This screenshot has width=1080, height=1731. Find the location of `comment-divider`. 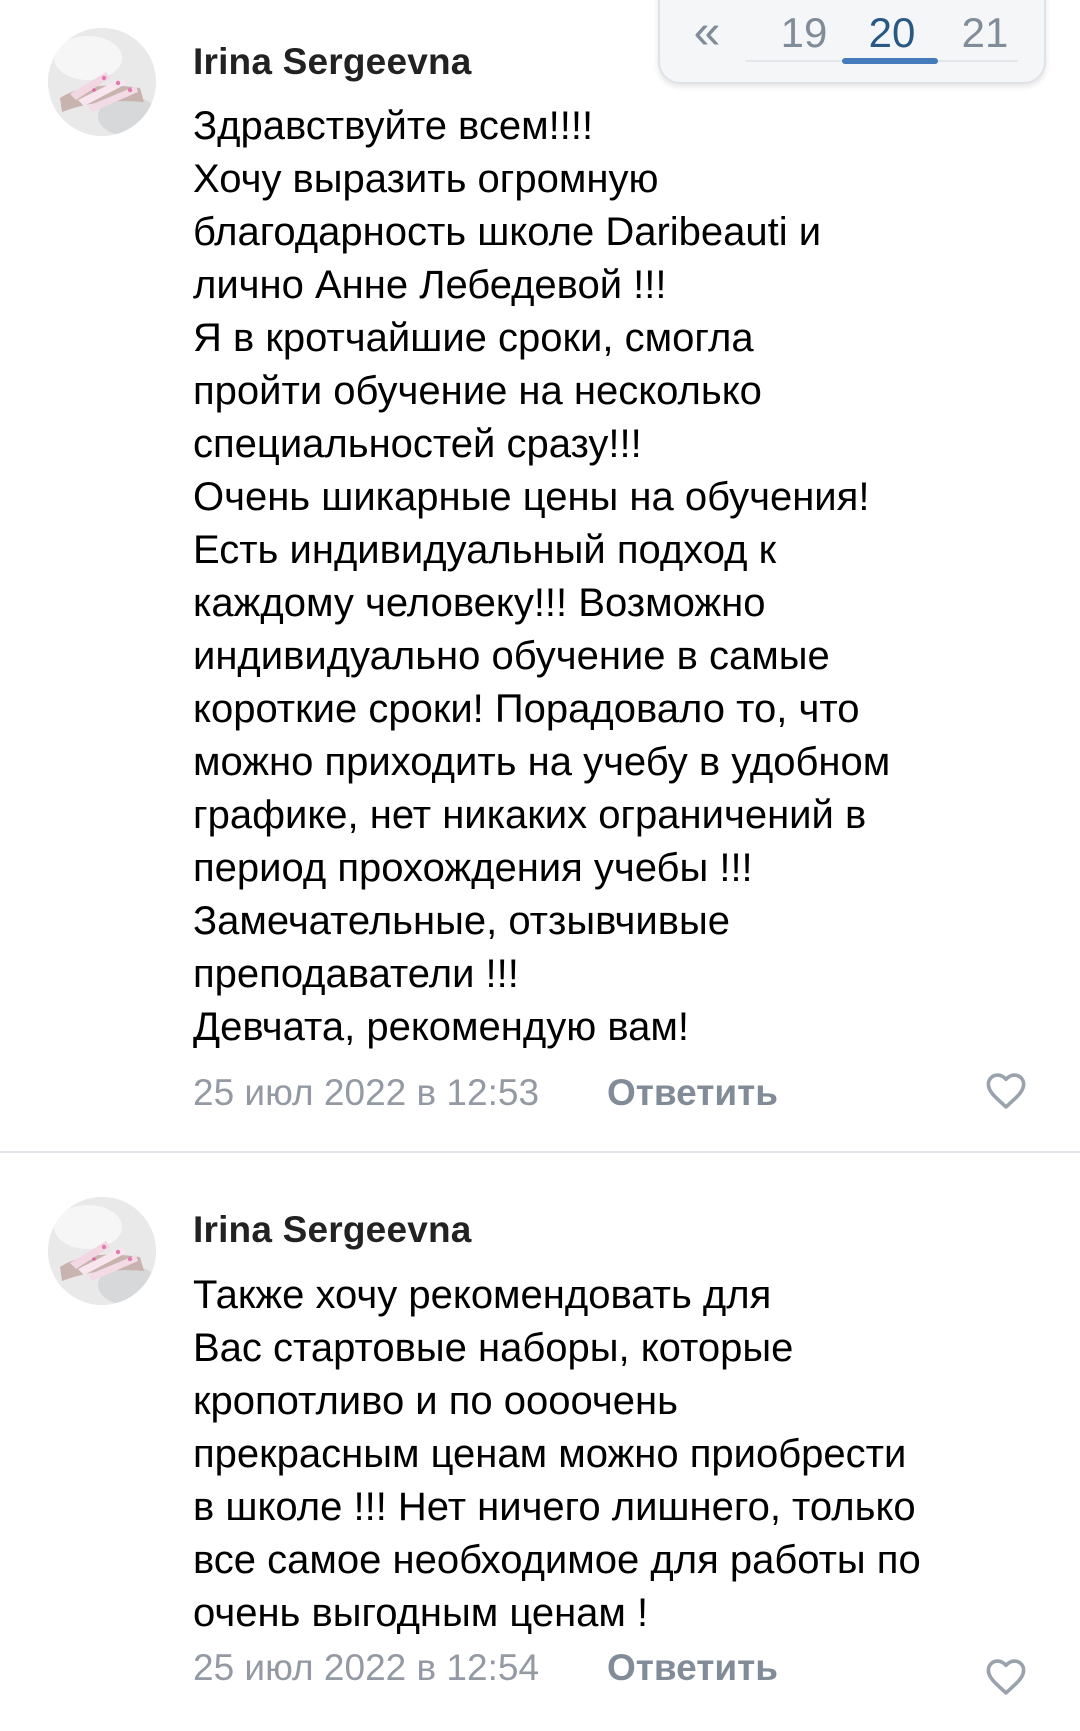

comment-divider is located at coordinates (540, 1152).